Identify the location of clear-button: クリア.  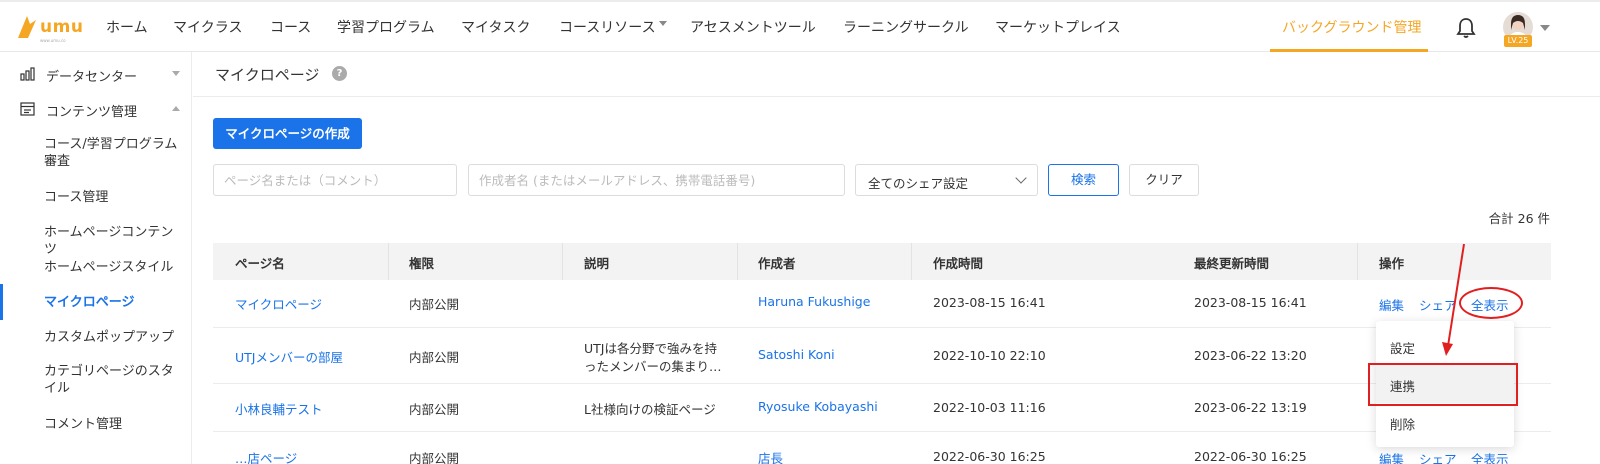
(1164, 180).